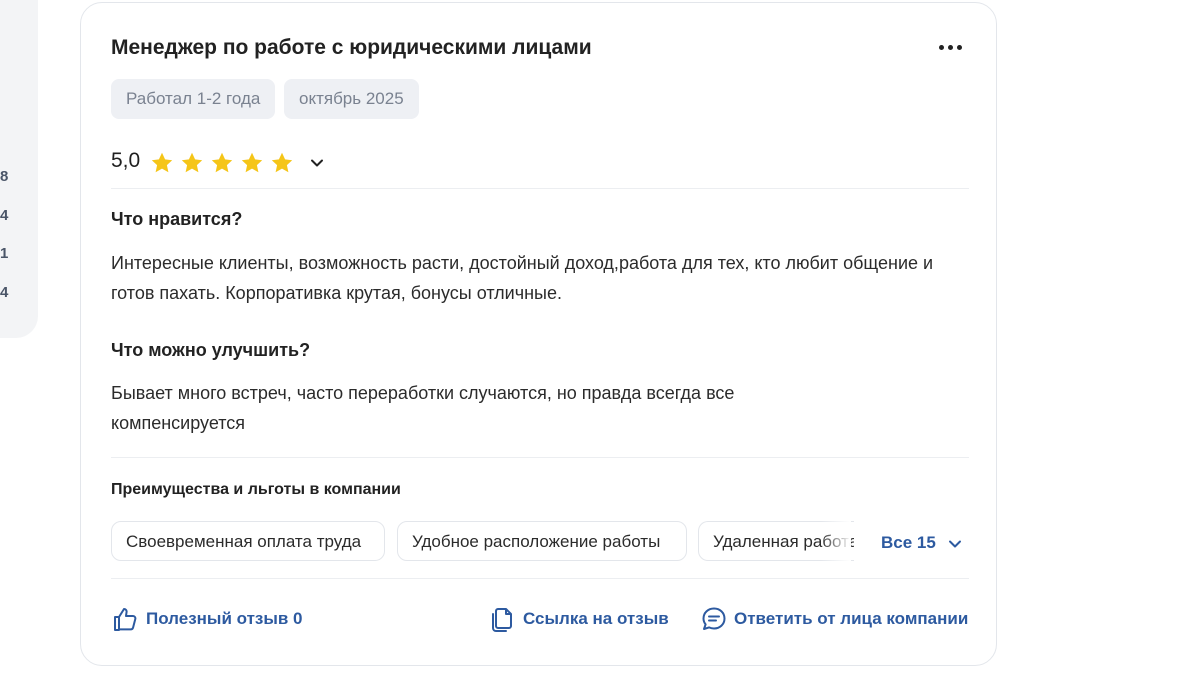  Describe the element at coordinates (714, 618) in the screenshot. I see `chat-icon` at that location.